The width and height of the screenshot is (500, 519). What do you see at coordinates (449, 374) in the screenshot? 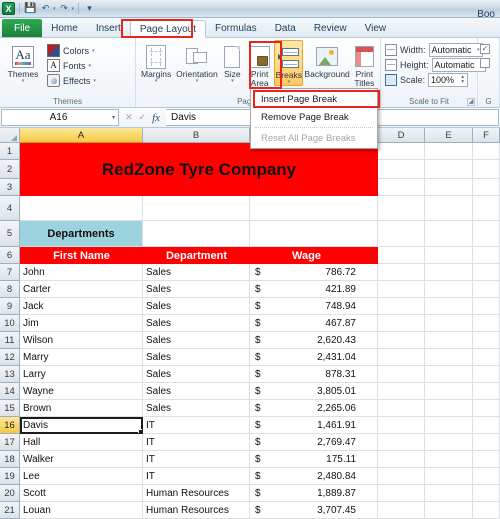
I see `cell-e13` at bounding box center [449, 374].